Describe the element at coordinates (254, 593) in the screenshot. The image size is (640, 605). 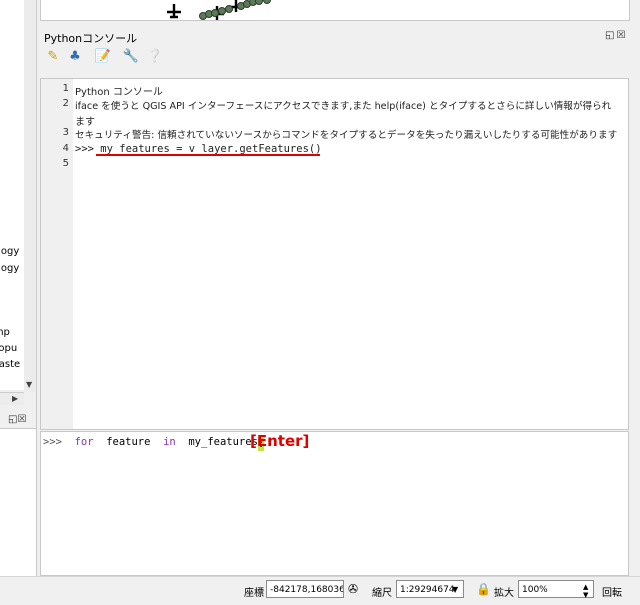
I see `coordinate-label: 座標` at that location.